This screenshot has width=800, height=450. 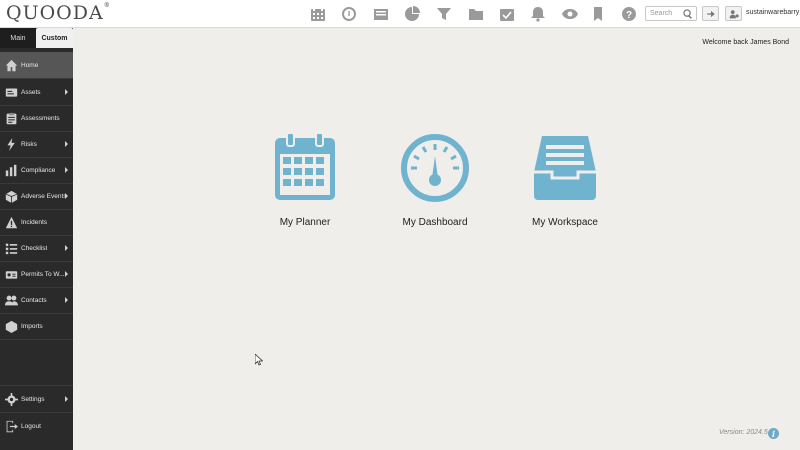 What do you see at coordinates (11, 326) in the screenshot?
I see `import-icon` at bounding box center [11, 326].